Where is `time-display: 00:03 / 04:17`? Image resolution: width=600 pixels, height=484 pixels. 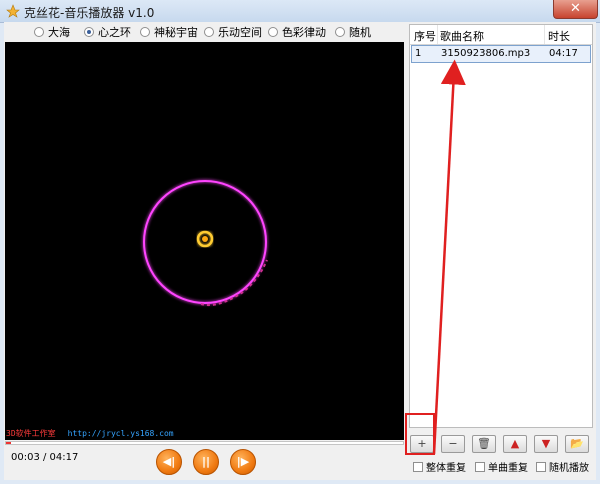
time-display: 00:03 / 04:17 is located at coordinates (45, 457).